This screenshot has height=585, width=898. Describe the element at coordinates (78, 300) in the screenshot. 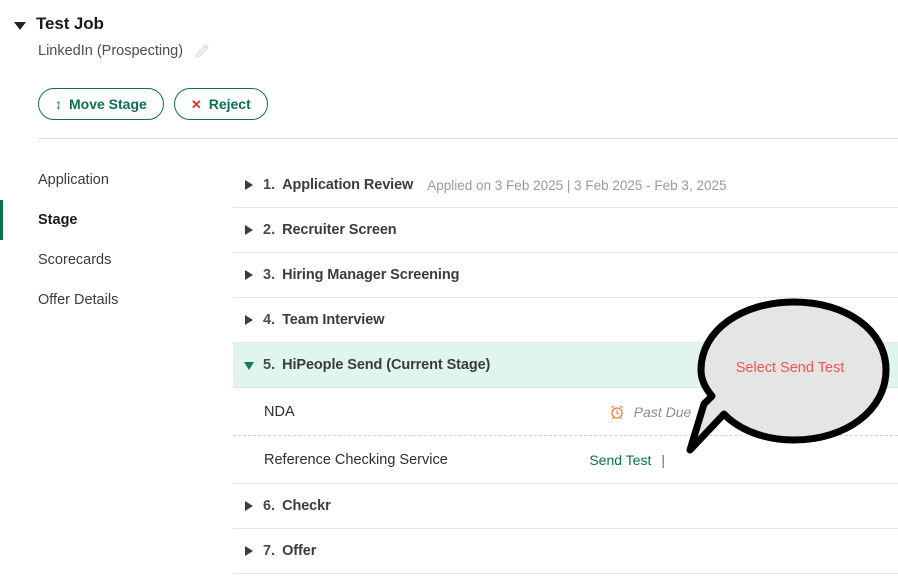

I see `sidebar-item-label: Offer Details` at that location.